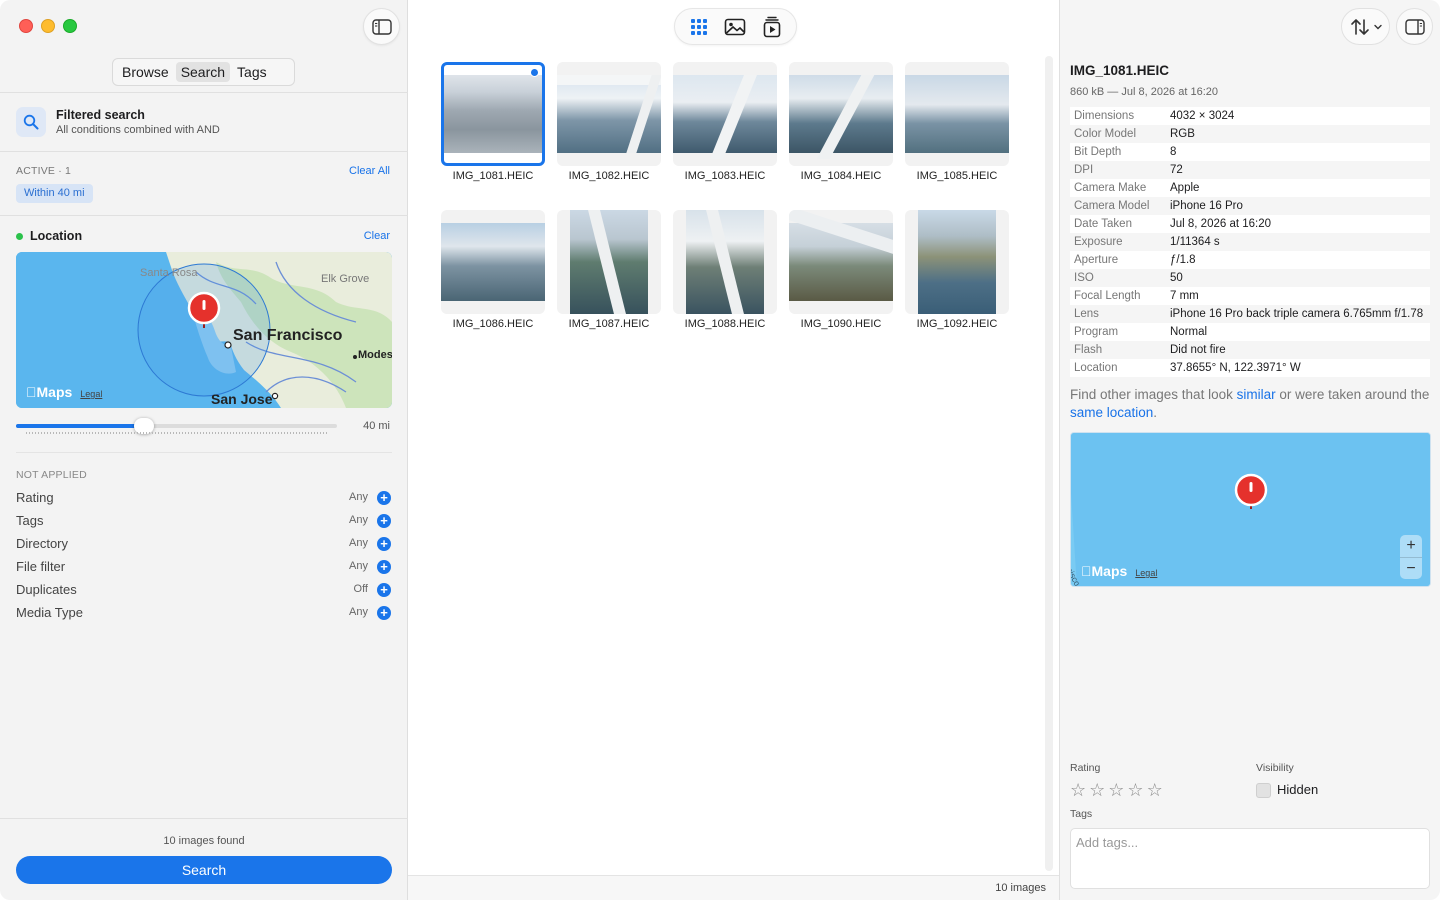  I want to click on filter-row-tags: Tags Any +, so click(204, 521).